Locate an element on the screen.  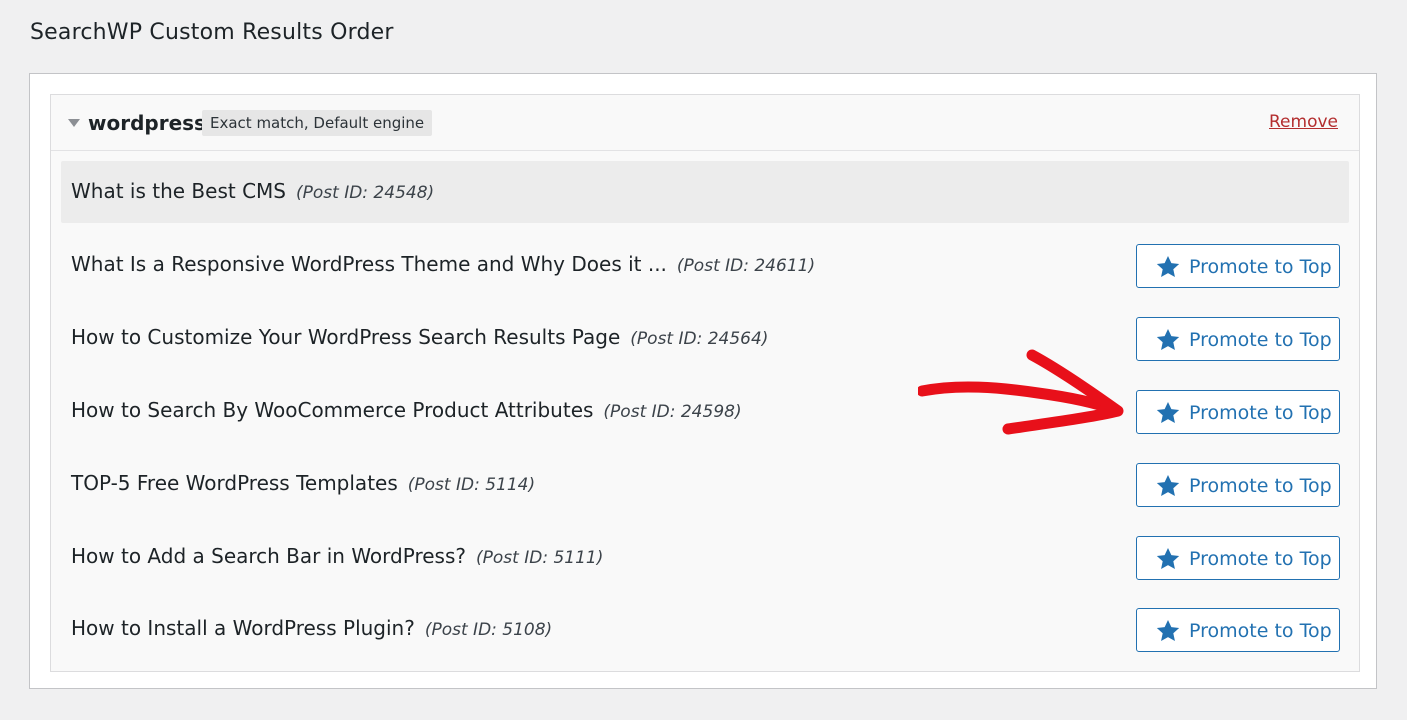
remove-link: Remove is located at coordinates (1303, 122).